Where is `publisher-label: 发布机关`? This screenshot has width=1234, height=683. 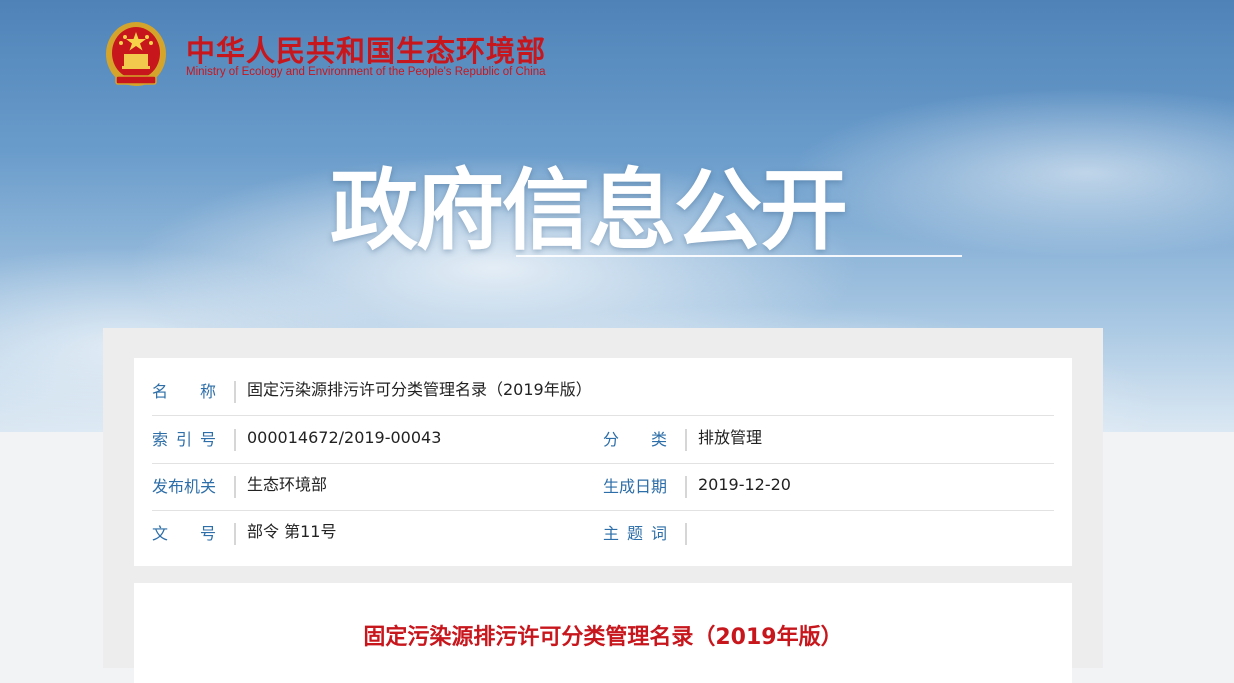 publisher-label: 发布机关 is located at coordinates (184, 486).